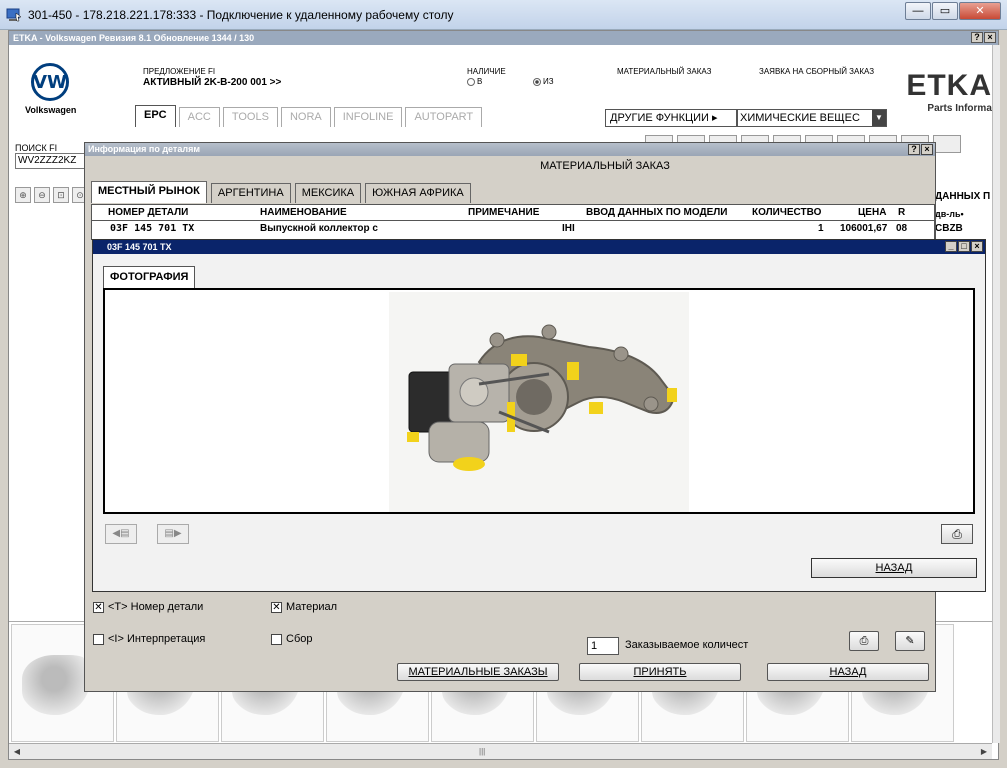 This screenshot has height=768, width=1007. What do you see at coordinates (23, 195) in the screenshot?
I see `zoom-in-icon: ⊕` at bounding box center [23, 195].